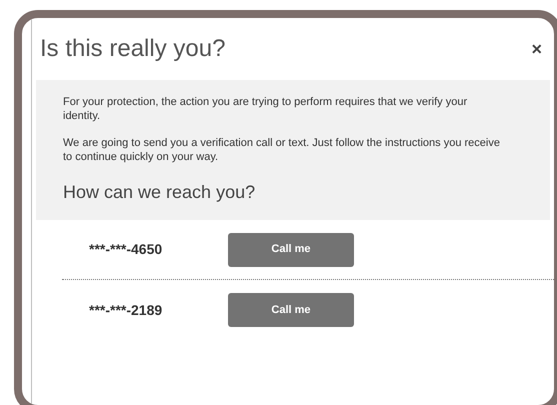  Describe the element at coordinates (126, 249) in the screenshot. I see `phone-number: ***-***-4650` at that location.